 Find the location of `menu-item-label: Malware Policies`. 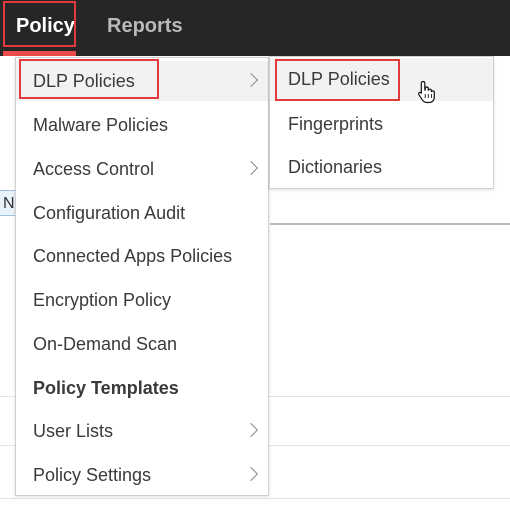

menu-item-label: Malware Policies is located at coordinates (101, 125).